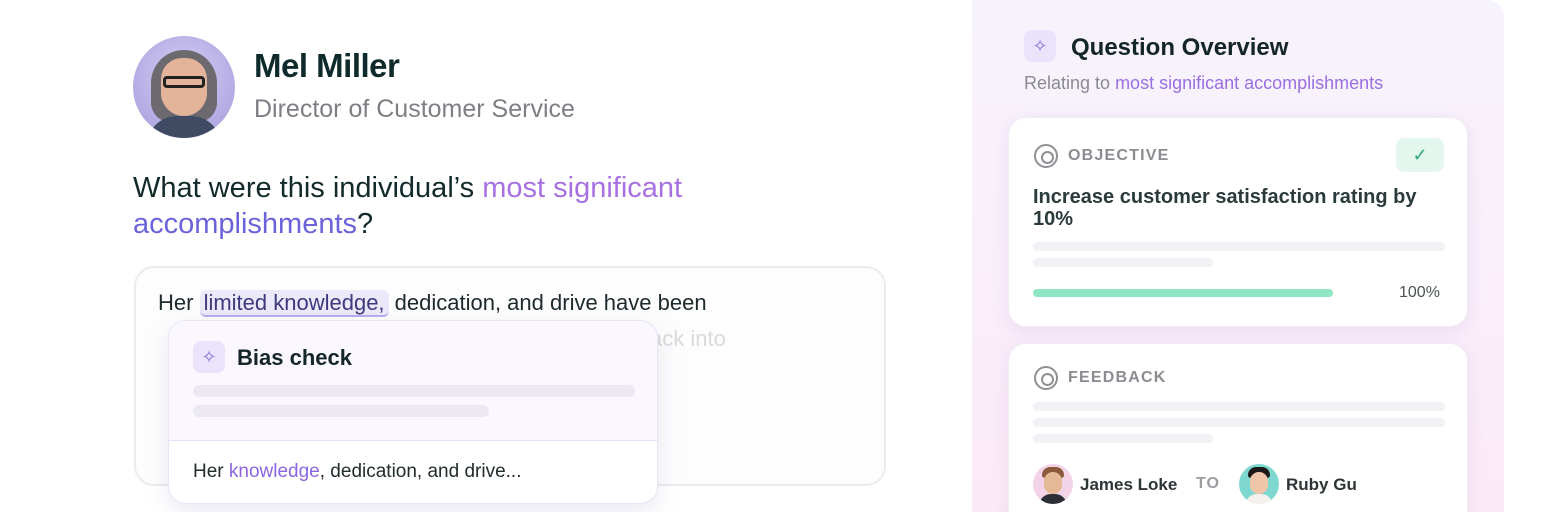 Image resolution: width=1568 pixels, height=512 pixels. Describe the element at coordinates (547, 302) in the screenshot. I see `answer-after: dedication, and drive have been` at that location.